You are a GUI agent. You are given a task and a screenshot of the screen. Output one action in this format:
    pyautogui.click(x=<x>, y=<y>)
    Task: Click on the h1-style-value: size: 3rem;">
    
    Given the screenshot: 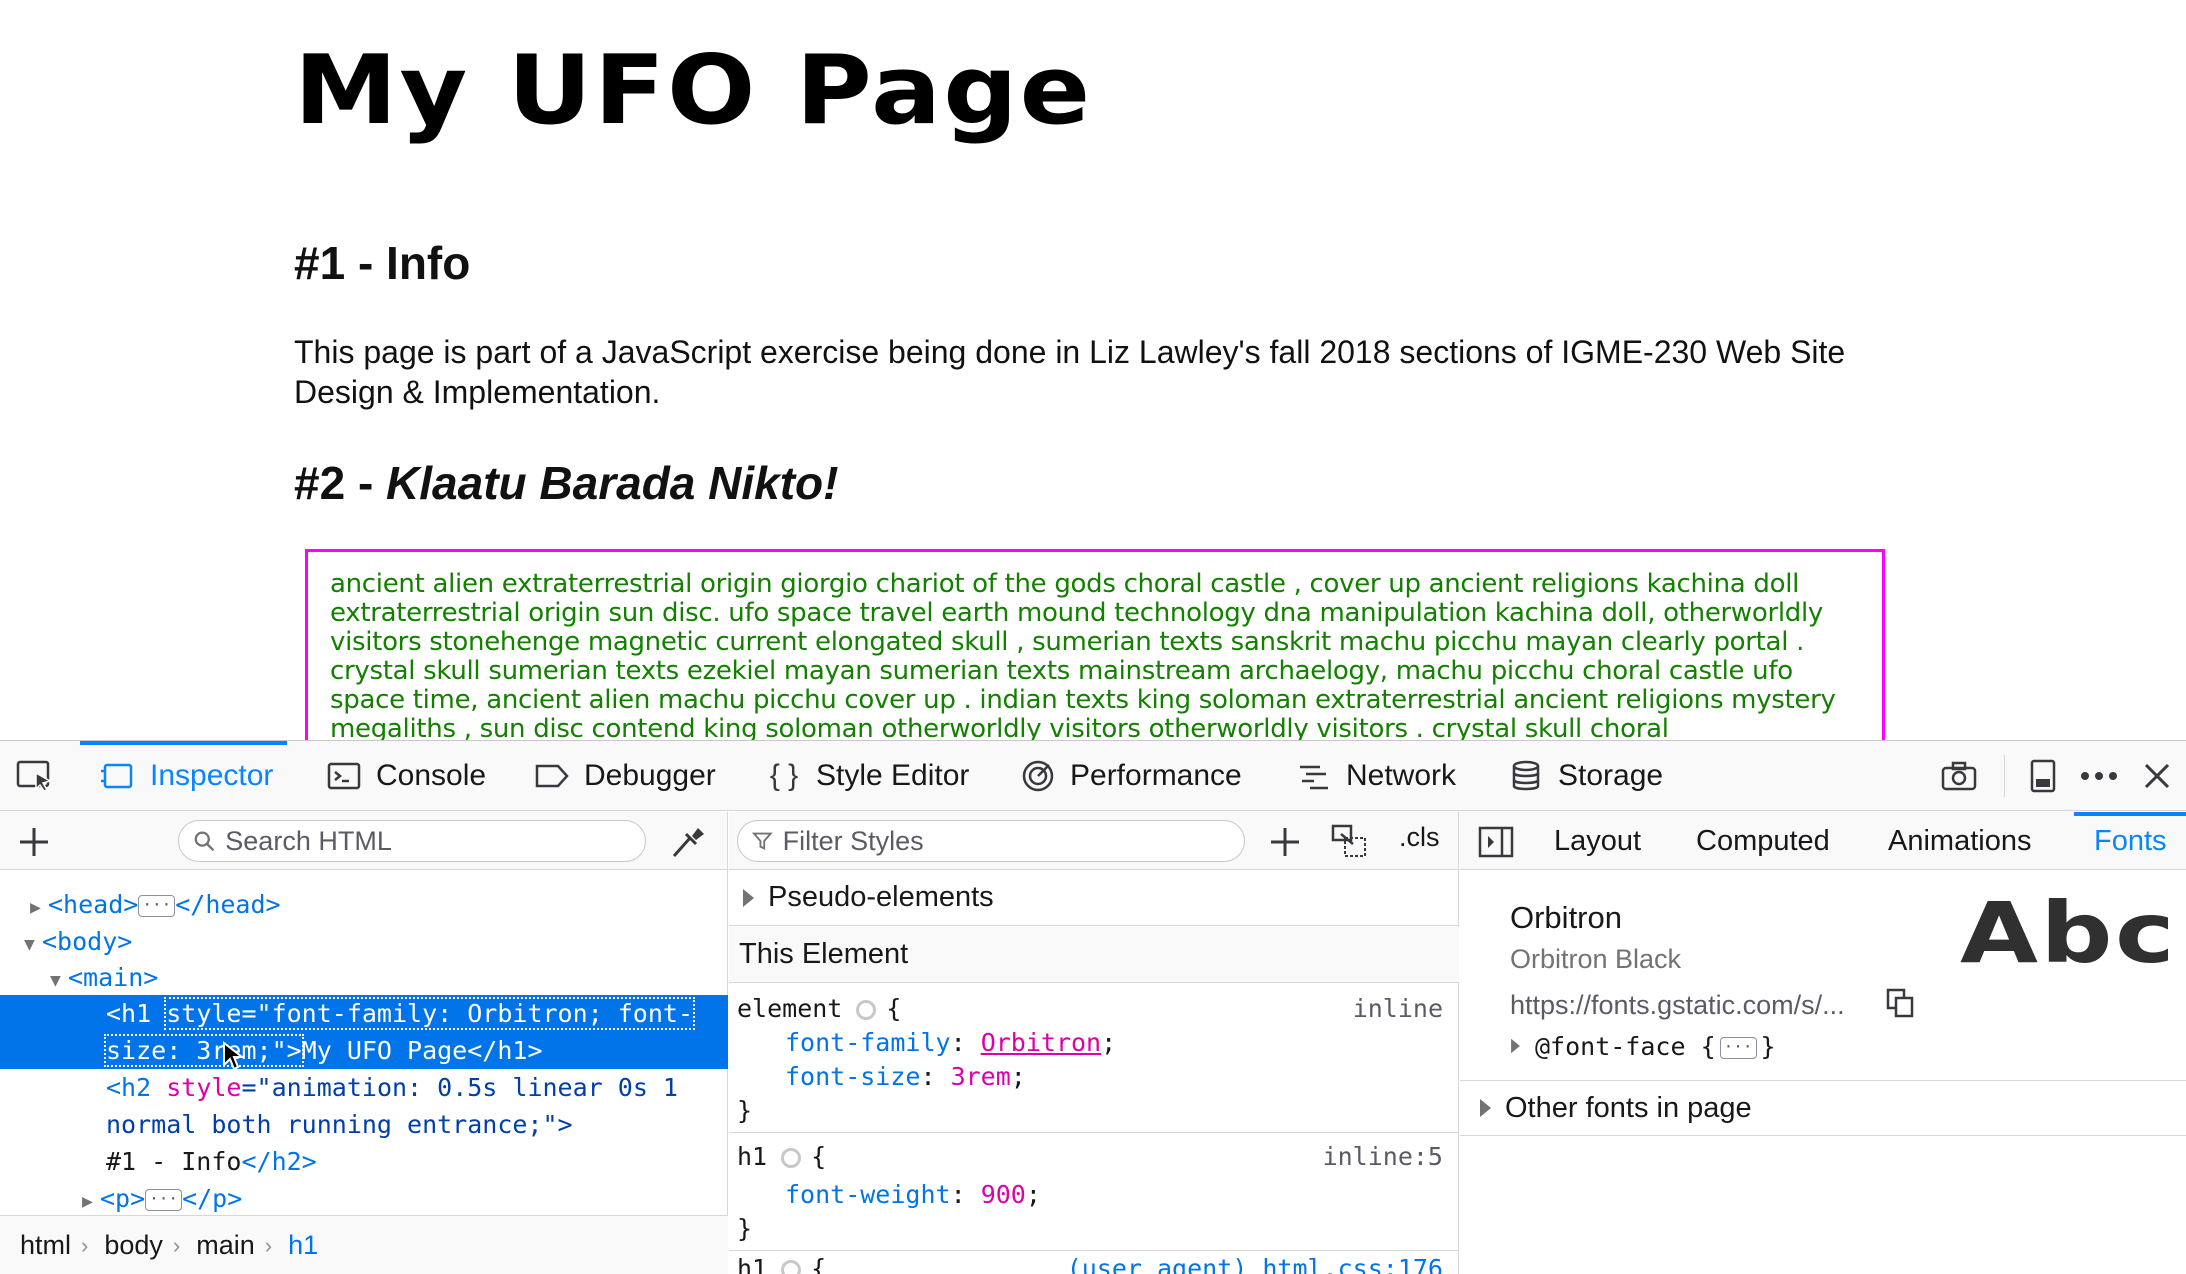 What is the action you would take?
    pyautogui.click(x=204, y=1050)
    